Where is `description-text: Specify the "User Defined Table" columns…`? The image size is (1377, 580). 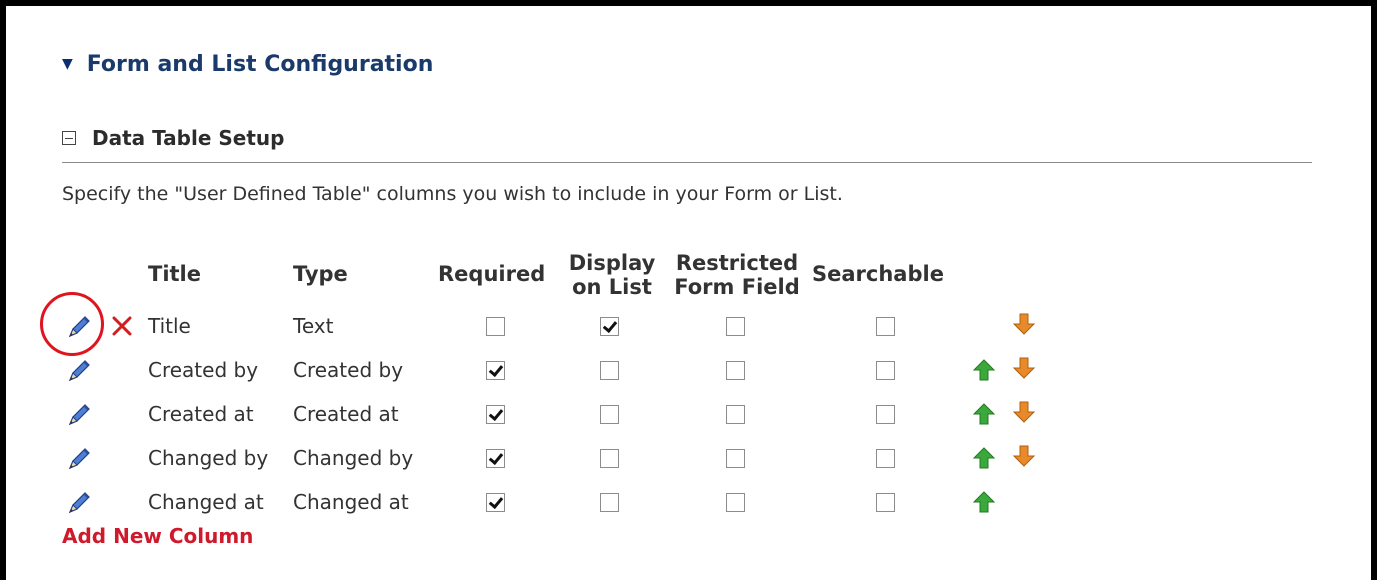 description-text: Specify the "User Defined Table" columns… is located at coordinates (452, 194).